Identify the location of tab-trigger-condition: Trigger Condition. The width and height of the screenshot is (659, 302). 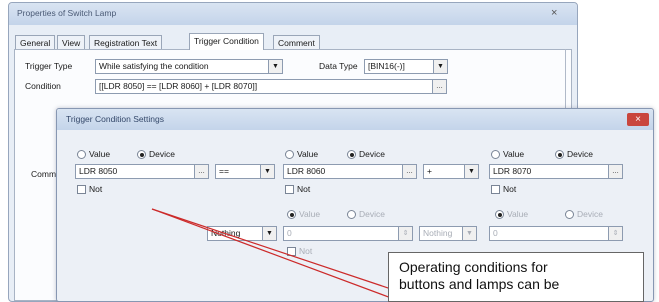
(226, 41).